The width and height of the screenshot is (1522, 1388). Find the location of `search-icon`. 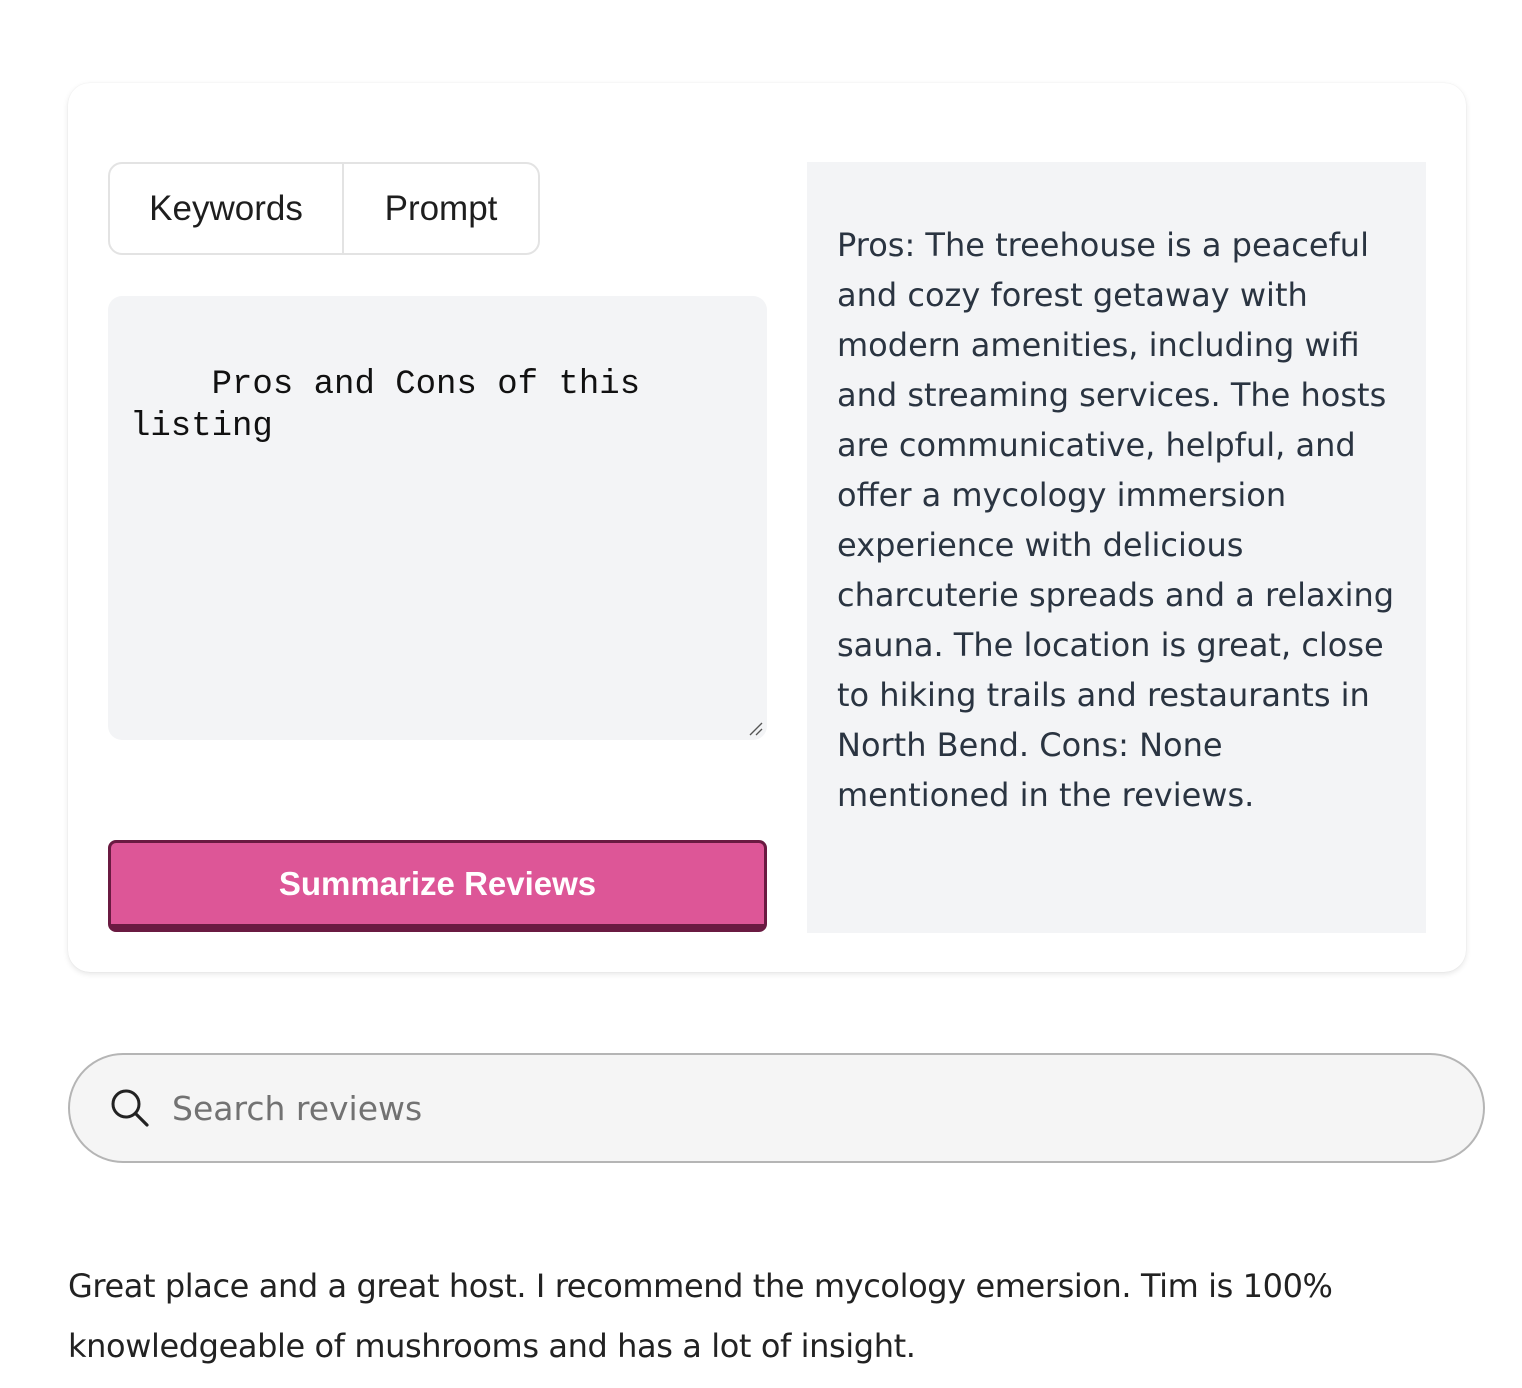

search-icon is located at coordinates (130, 1108).